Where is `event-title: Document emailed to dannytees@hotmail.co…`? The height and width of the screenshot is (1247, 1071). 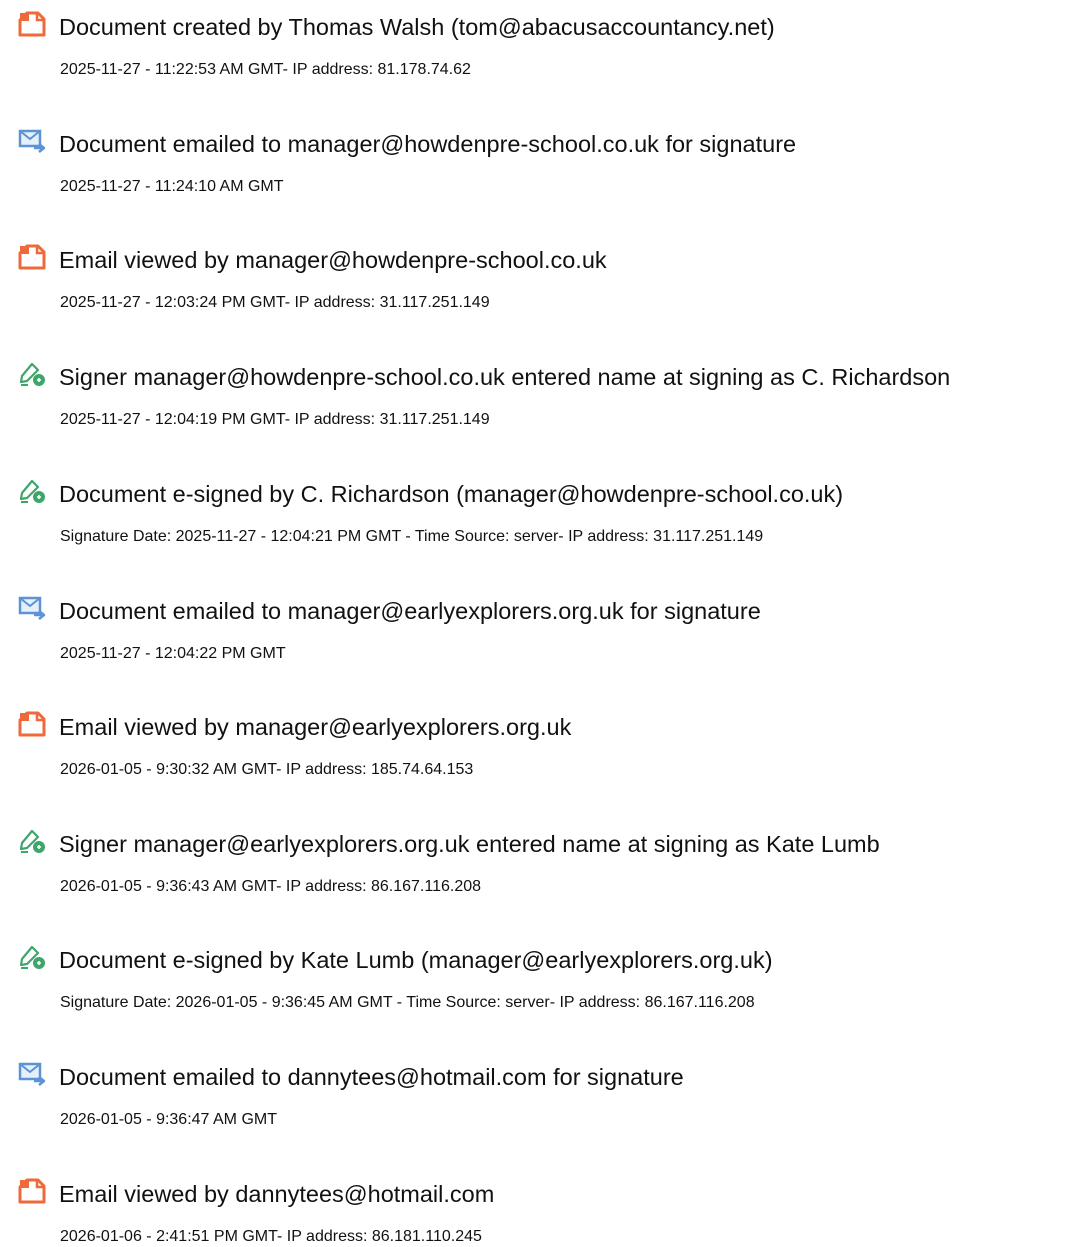 event-title: Document emailed to dannytees@hotmail.co… is located at coordinates (371, 1077).